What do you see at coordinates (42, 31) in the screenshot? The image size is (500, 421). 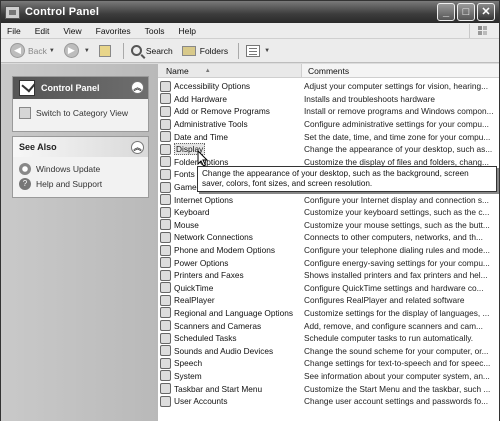 I see `menu-edit: Edit` at bounding box center [42, 31].